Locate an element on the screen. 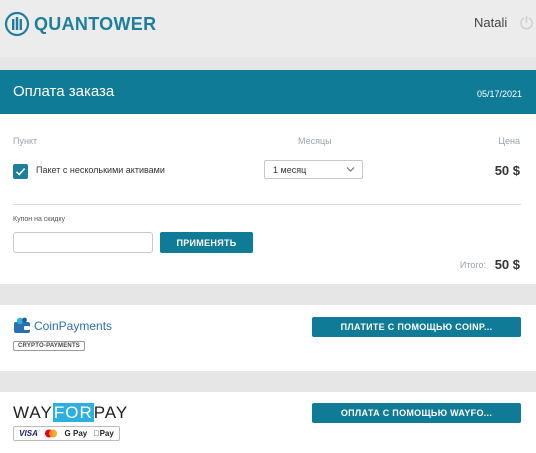 Image resolution: width=536 pixels, height=453 pixels. mastercard-icon is located at coordinates (51, 433).